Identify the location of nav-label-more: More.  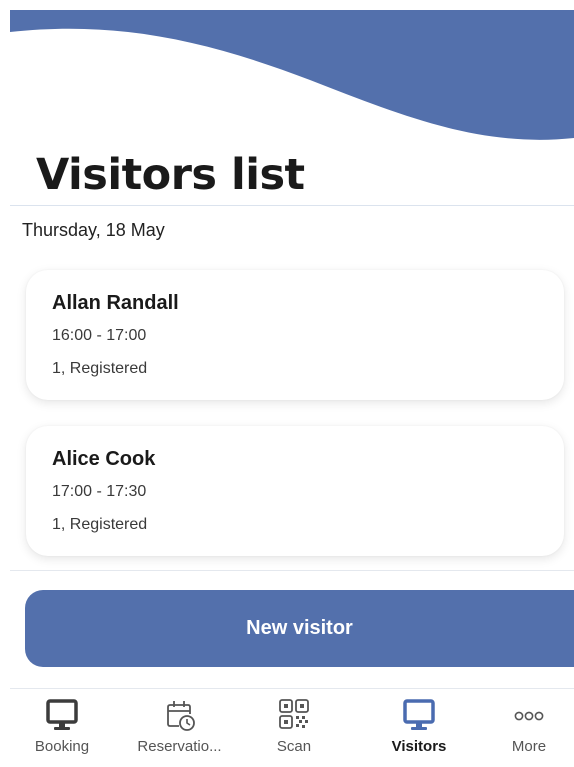
(529, 746).